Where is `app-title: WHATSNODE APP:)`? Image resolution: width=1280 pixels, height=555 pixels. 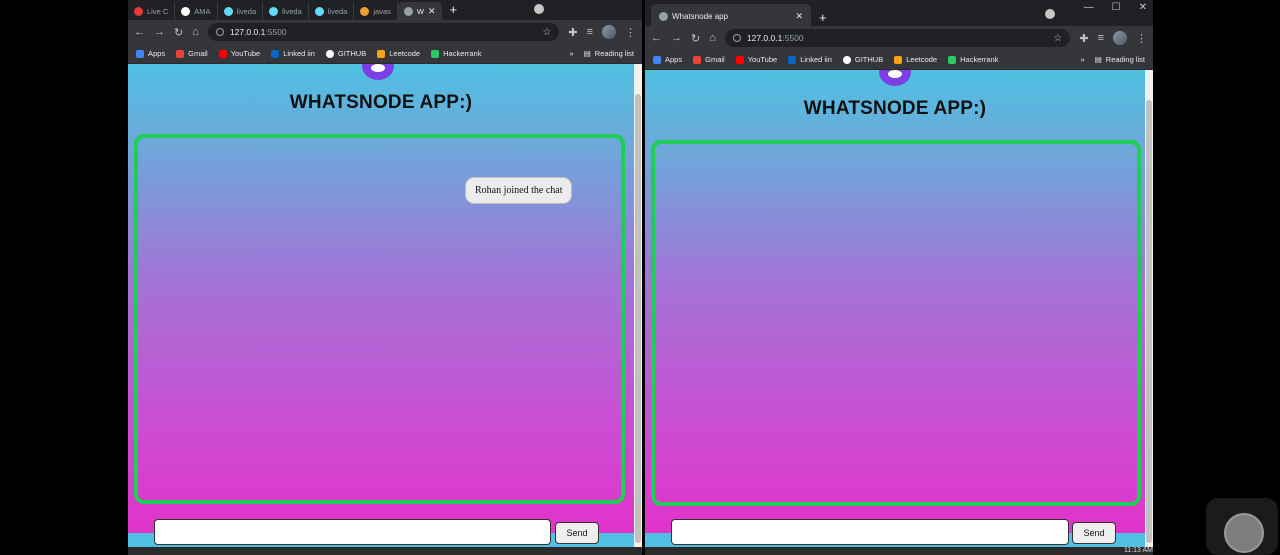 app-title: WHATSNODE APP:) is located at coordinates (895, 108).